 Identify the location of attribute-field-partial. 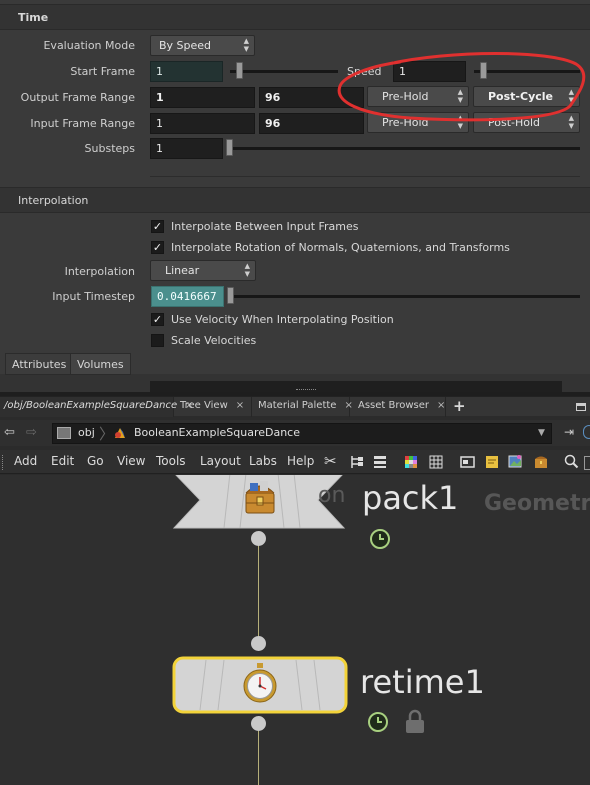
(356, 386).